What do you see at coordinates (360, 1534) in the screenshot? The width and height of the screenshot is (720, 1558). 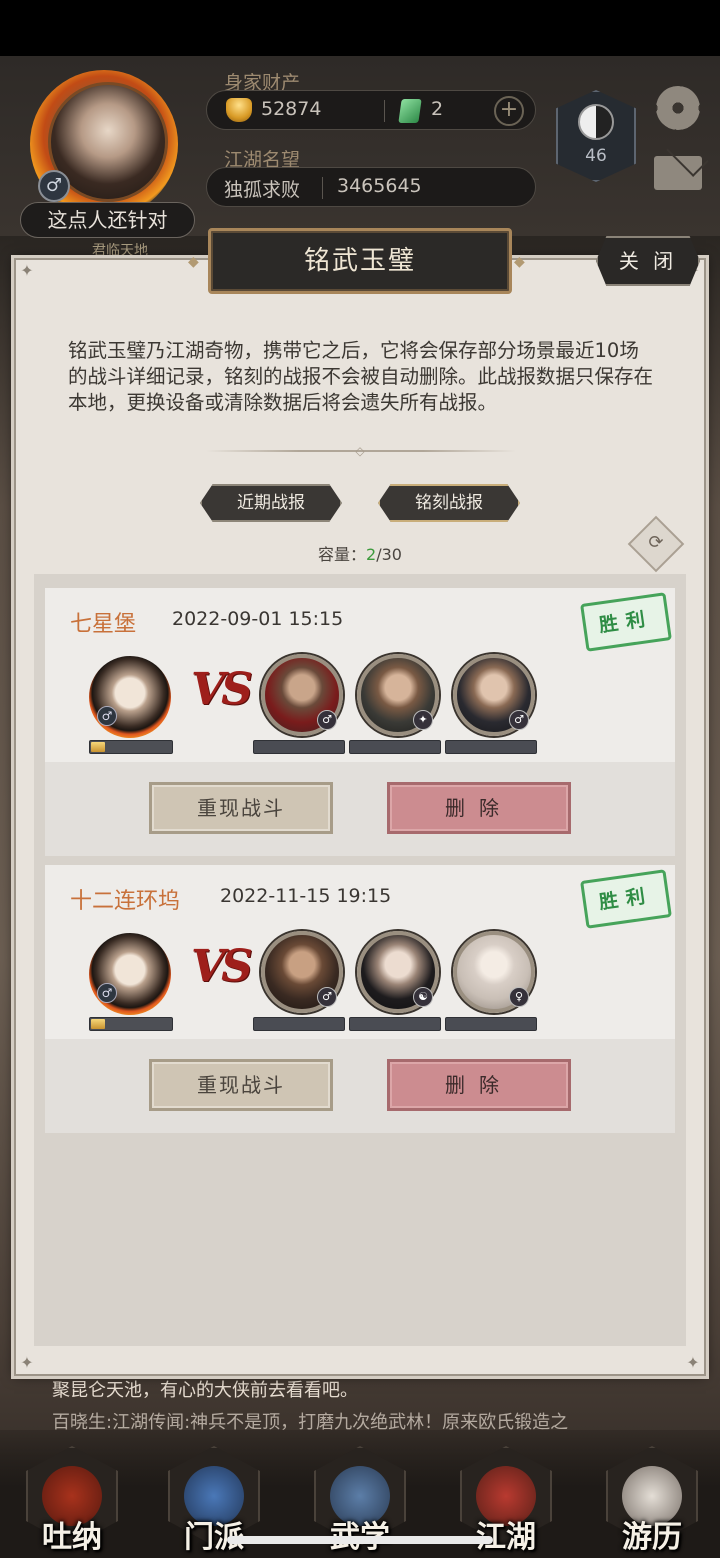 I see `nav-label: 武学` at bounding box center [360, 1534].